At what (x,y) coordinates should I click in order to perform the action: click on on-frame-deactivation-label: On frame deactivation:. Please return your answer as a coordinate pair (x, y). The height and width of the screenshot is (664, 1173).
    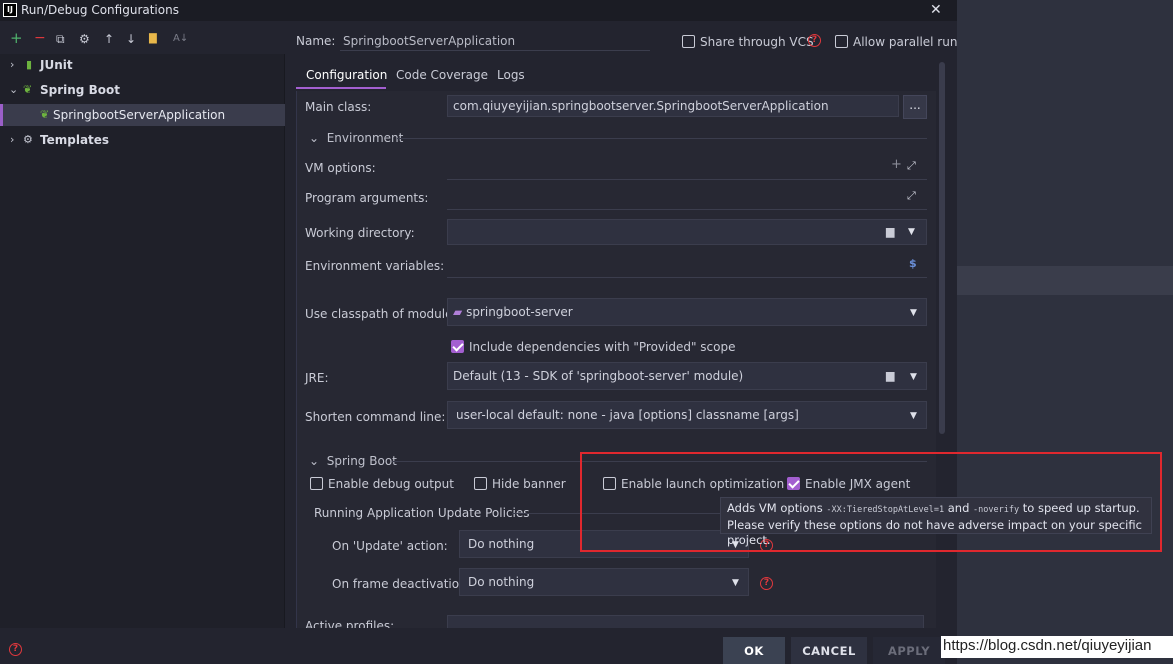
    Looking at the image, I should click on (401, 584).